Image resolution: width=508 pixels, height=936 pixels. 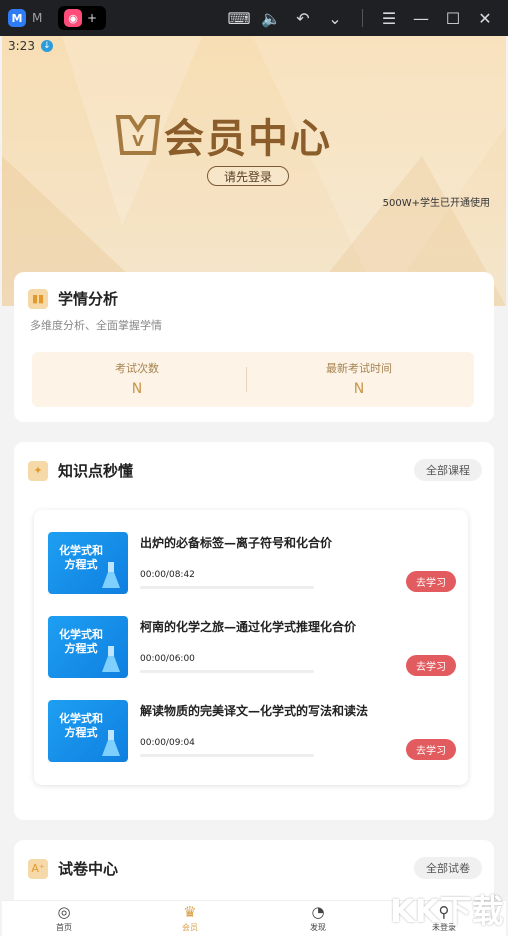 I want to click on course-title: 解读物质的完美译文—化学式的写法和读法, so click(x=254, y=711).